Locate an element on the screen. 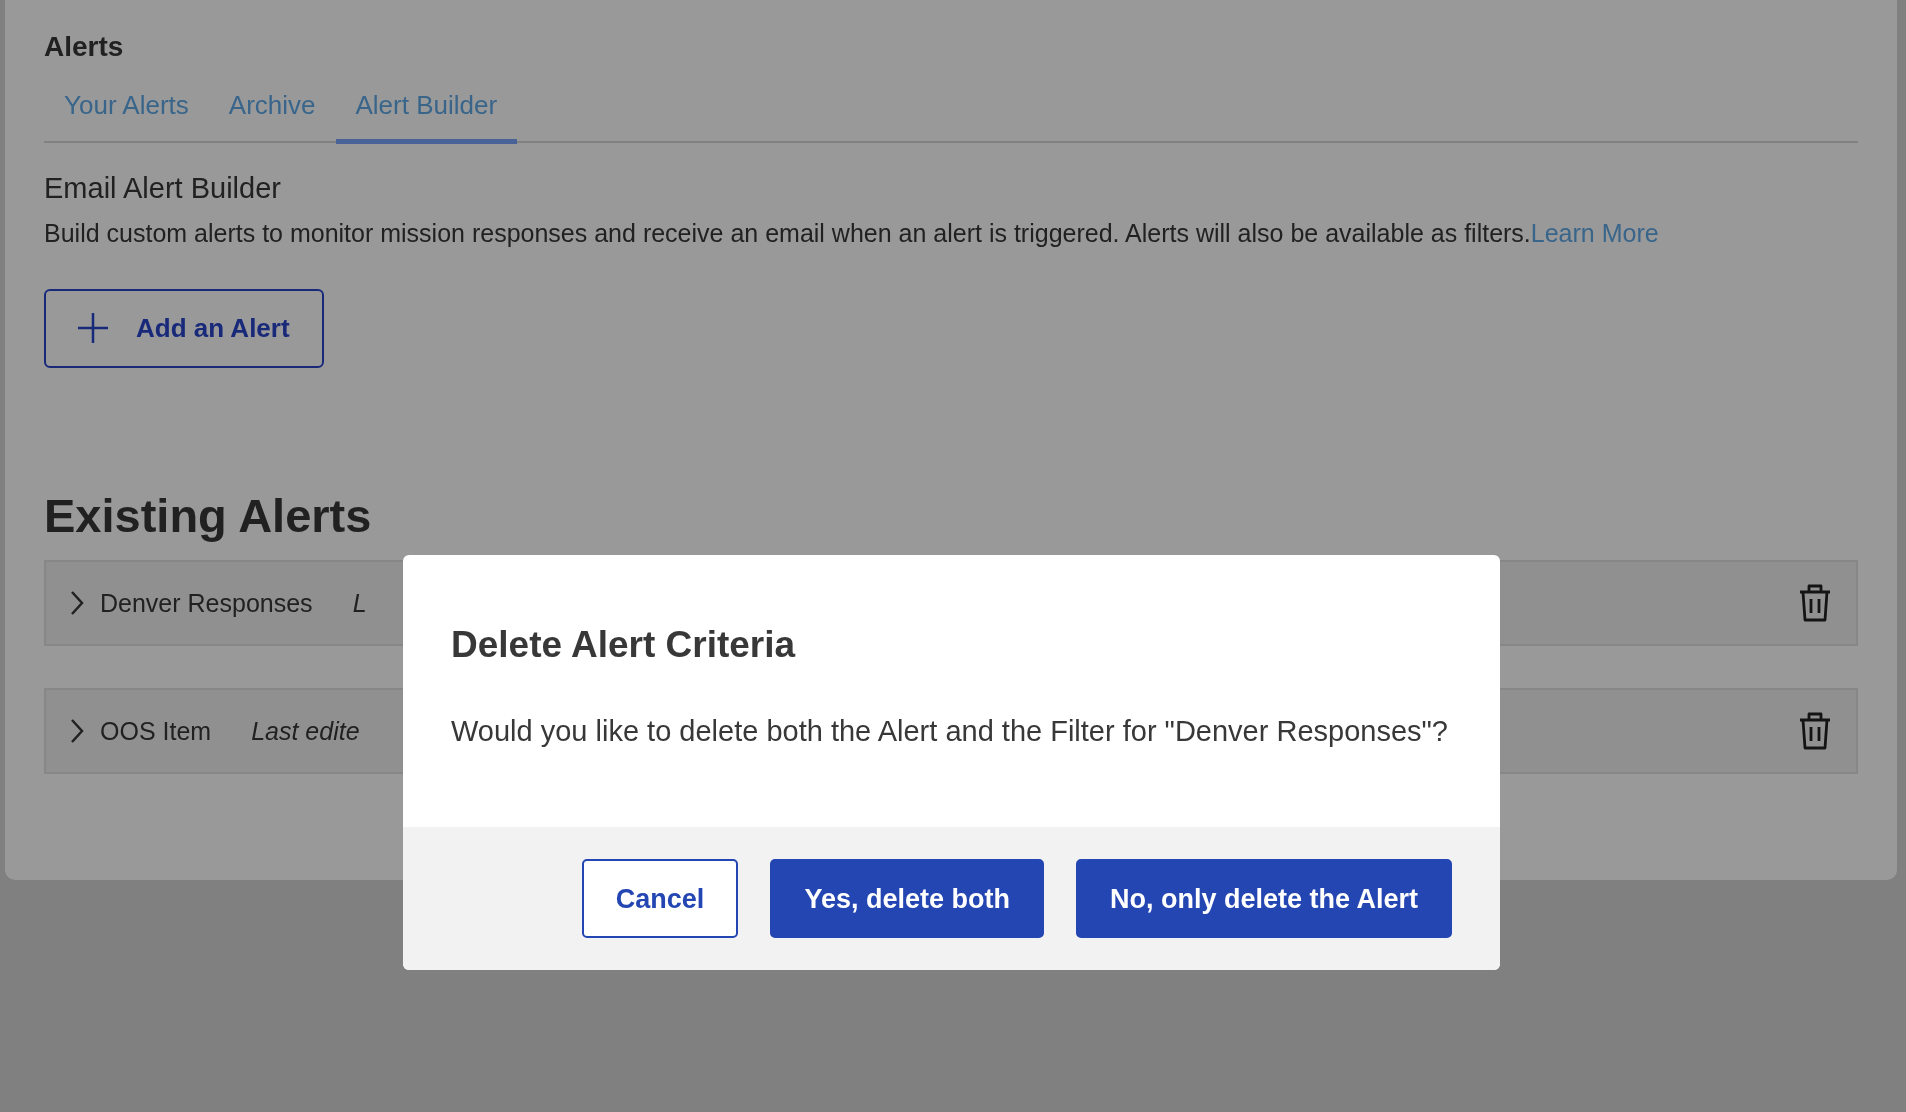 The width and height of the screenshot is (1906, 1112). page-title: Alerts is located at coordinates (84, 47).